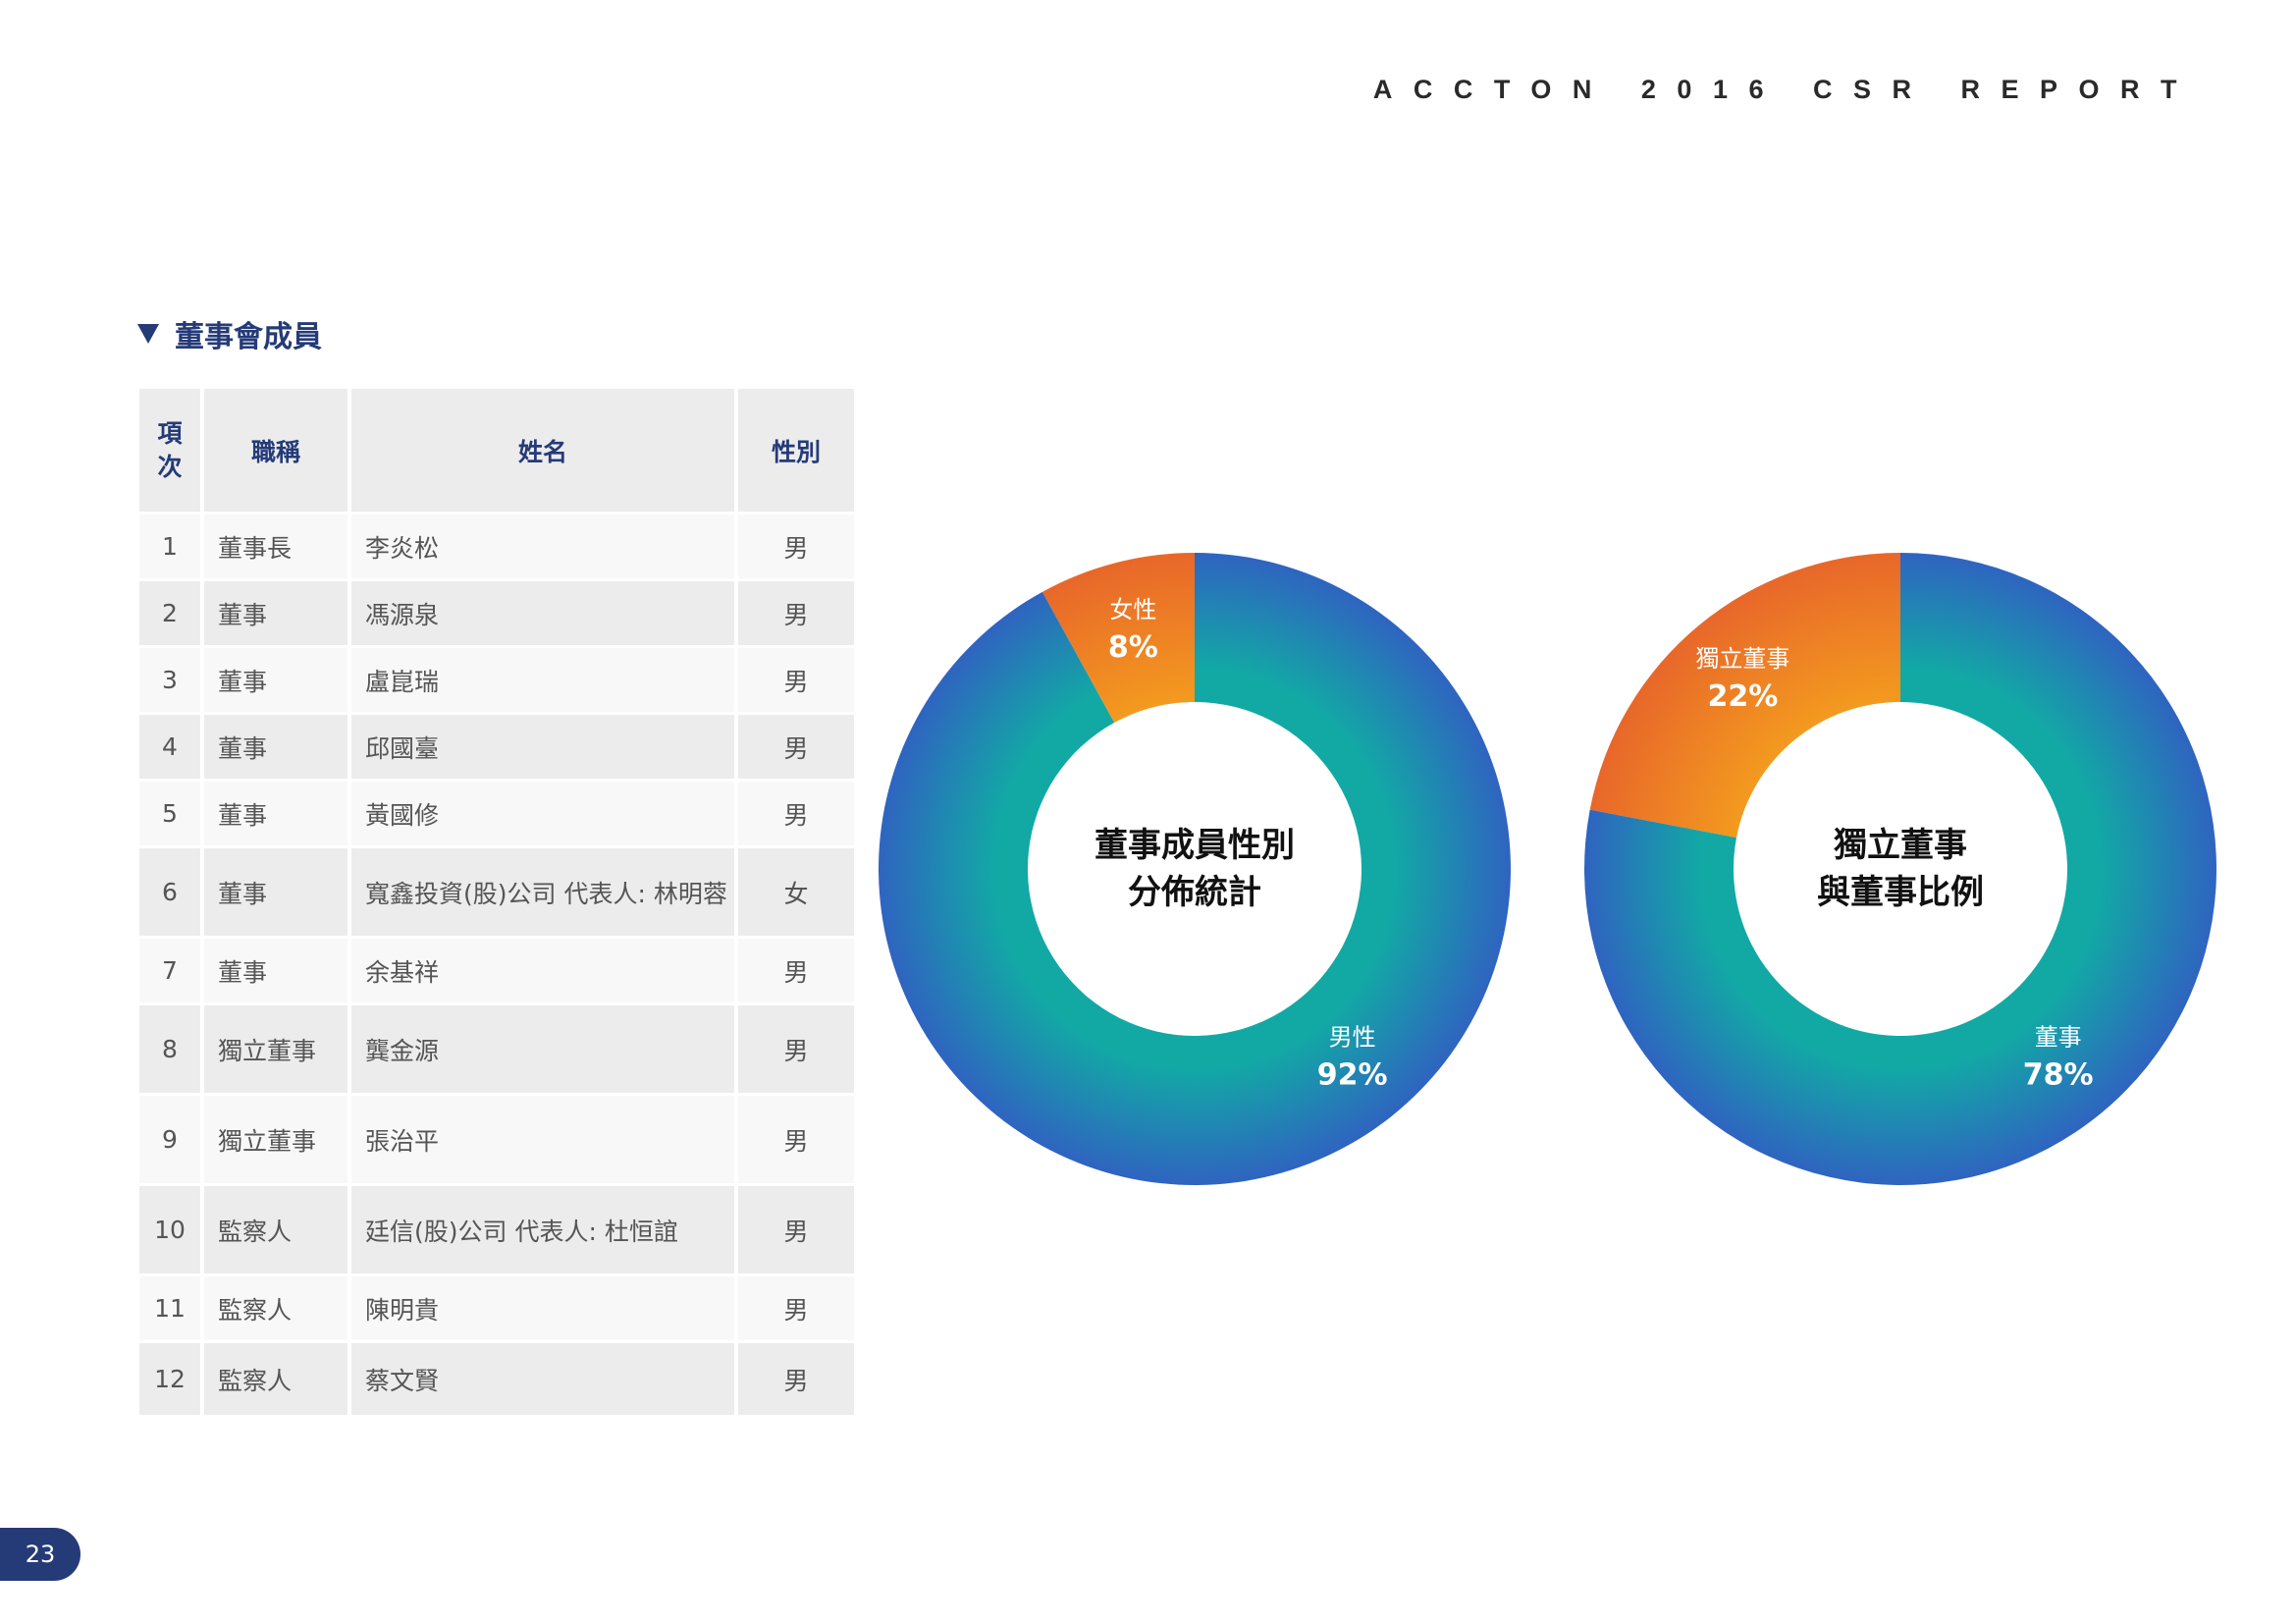  I want to click on table-row: 7 董事 余基祥男, so click(497, 972).